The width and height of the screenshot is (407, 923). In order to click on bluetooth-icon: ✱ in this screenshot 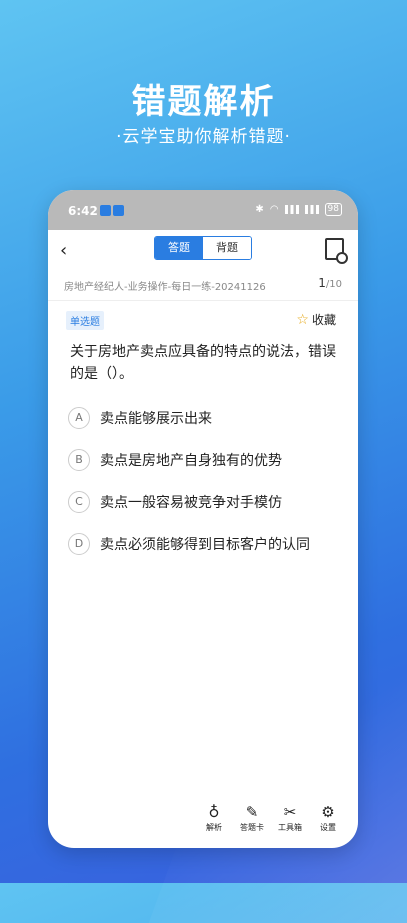, I will do `click(259, 209)`.